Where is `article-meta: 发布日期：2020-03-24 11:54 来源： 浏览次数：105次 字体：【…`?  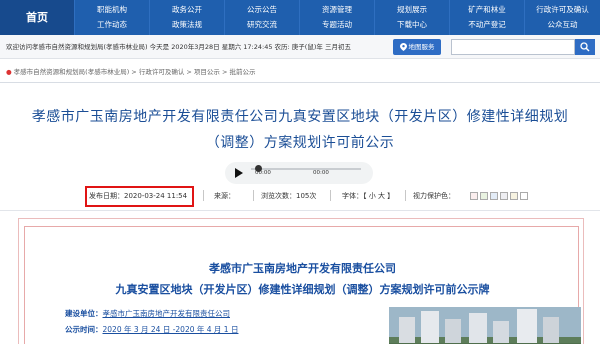
article-meta: 发布日期：2020-03-24 11:54 来源： 浏览次数：105次 字体：【… is located at coordinates (300, 196).